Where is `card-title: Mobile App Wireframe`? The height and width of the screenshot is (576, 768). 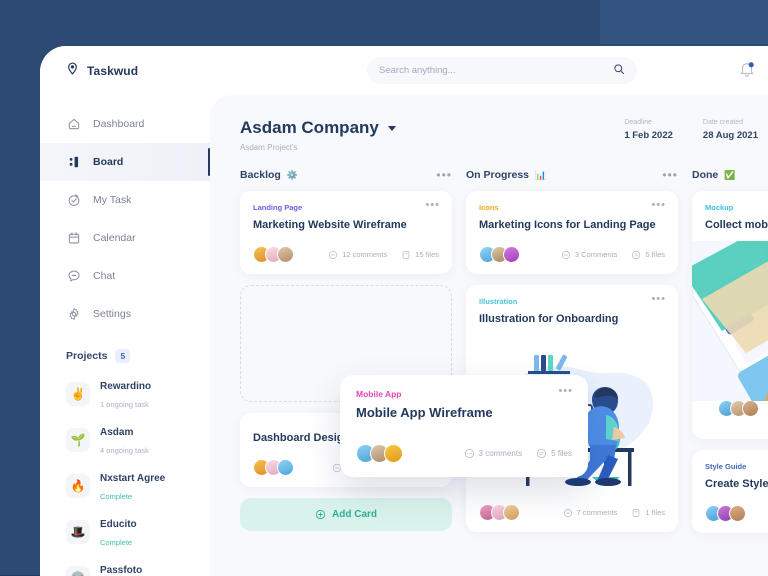
card-title: Mobile App Wireframe is located at coordinates (424, 412).